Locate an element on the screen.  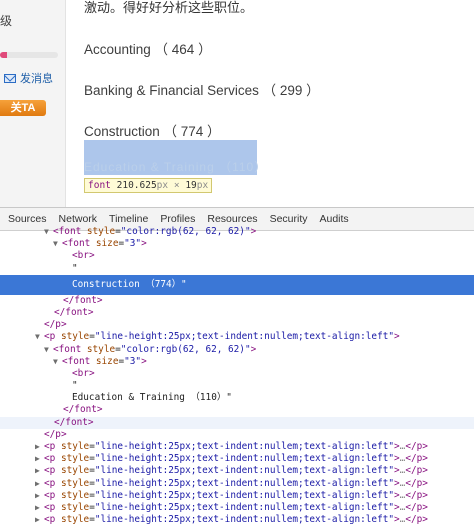
dom-text-education: Education & Training （110）" is located at coordinates (237, 398).